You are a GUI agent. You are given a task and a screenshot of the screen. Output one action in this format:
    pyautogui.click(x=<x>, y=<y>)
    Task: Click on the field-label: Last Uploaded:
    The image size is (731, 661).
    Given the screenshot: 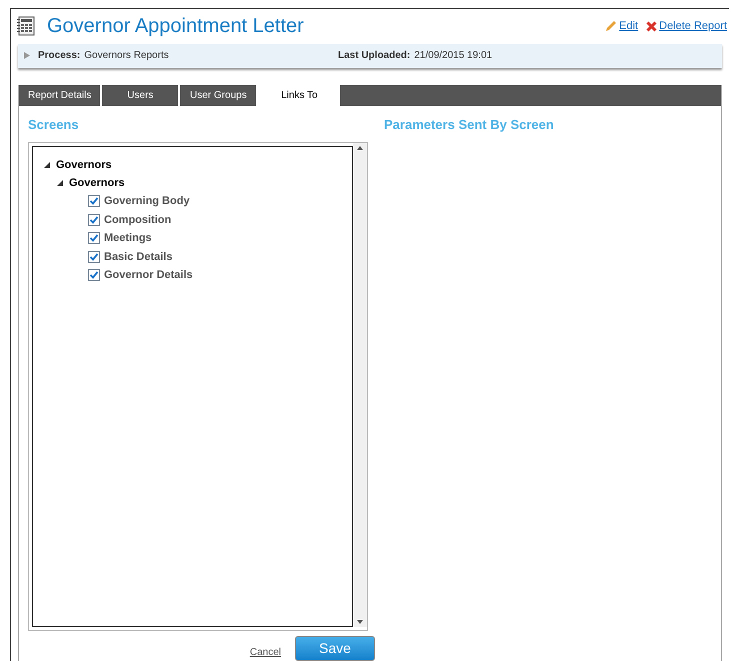 What is the action you would take?
    pyautogui.click(x=374, y=56)
    